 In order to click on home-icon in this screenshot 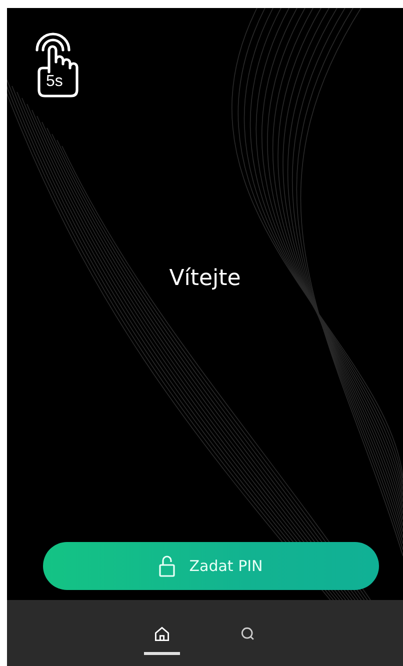, I will do `click(162, 633)`.